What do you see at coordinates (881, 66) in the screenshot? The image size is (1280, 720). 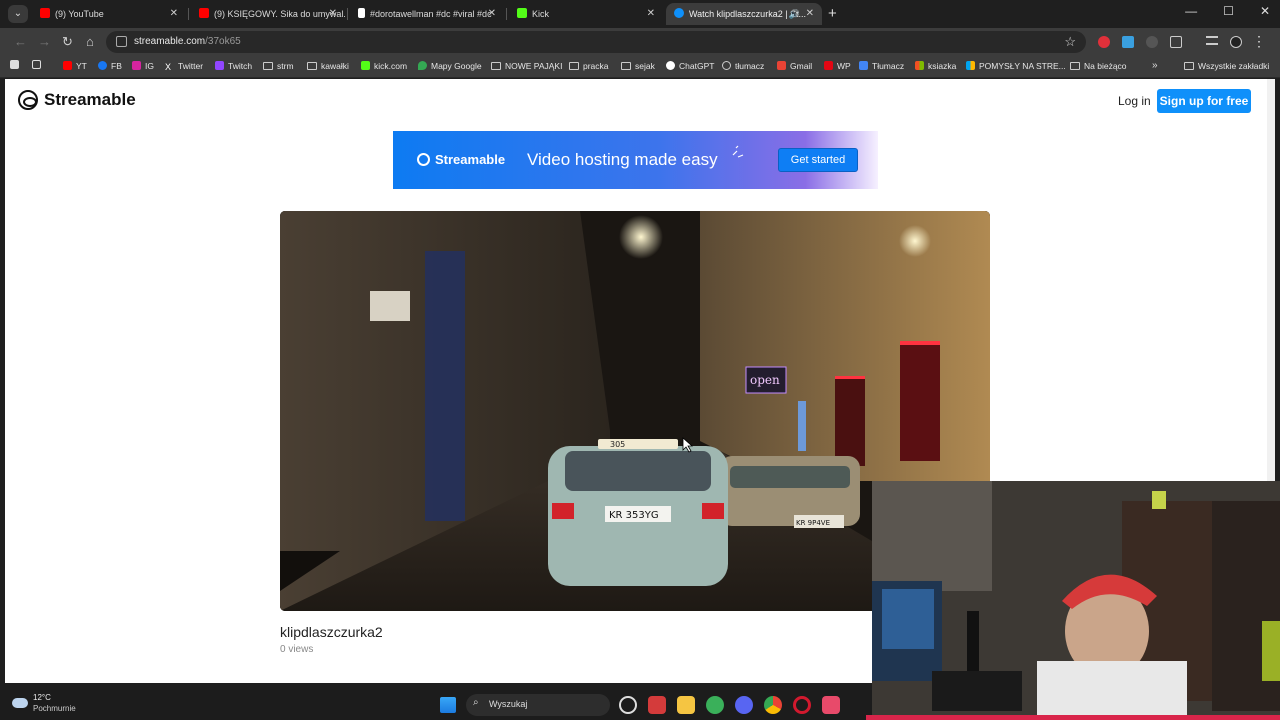 I see `bookmark-translate: Tłumacz` at bounding box center [881, 66].